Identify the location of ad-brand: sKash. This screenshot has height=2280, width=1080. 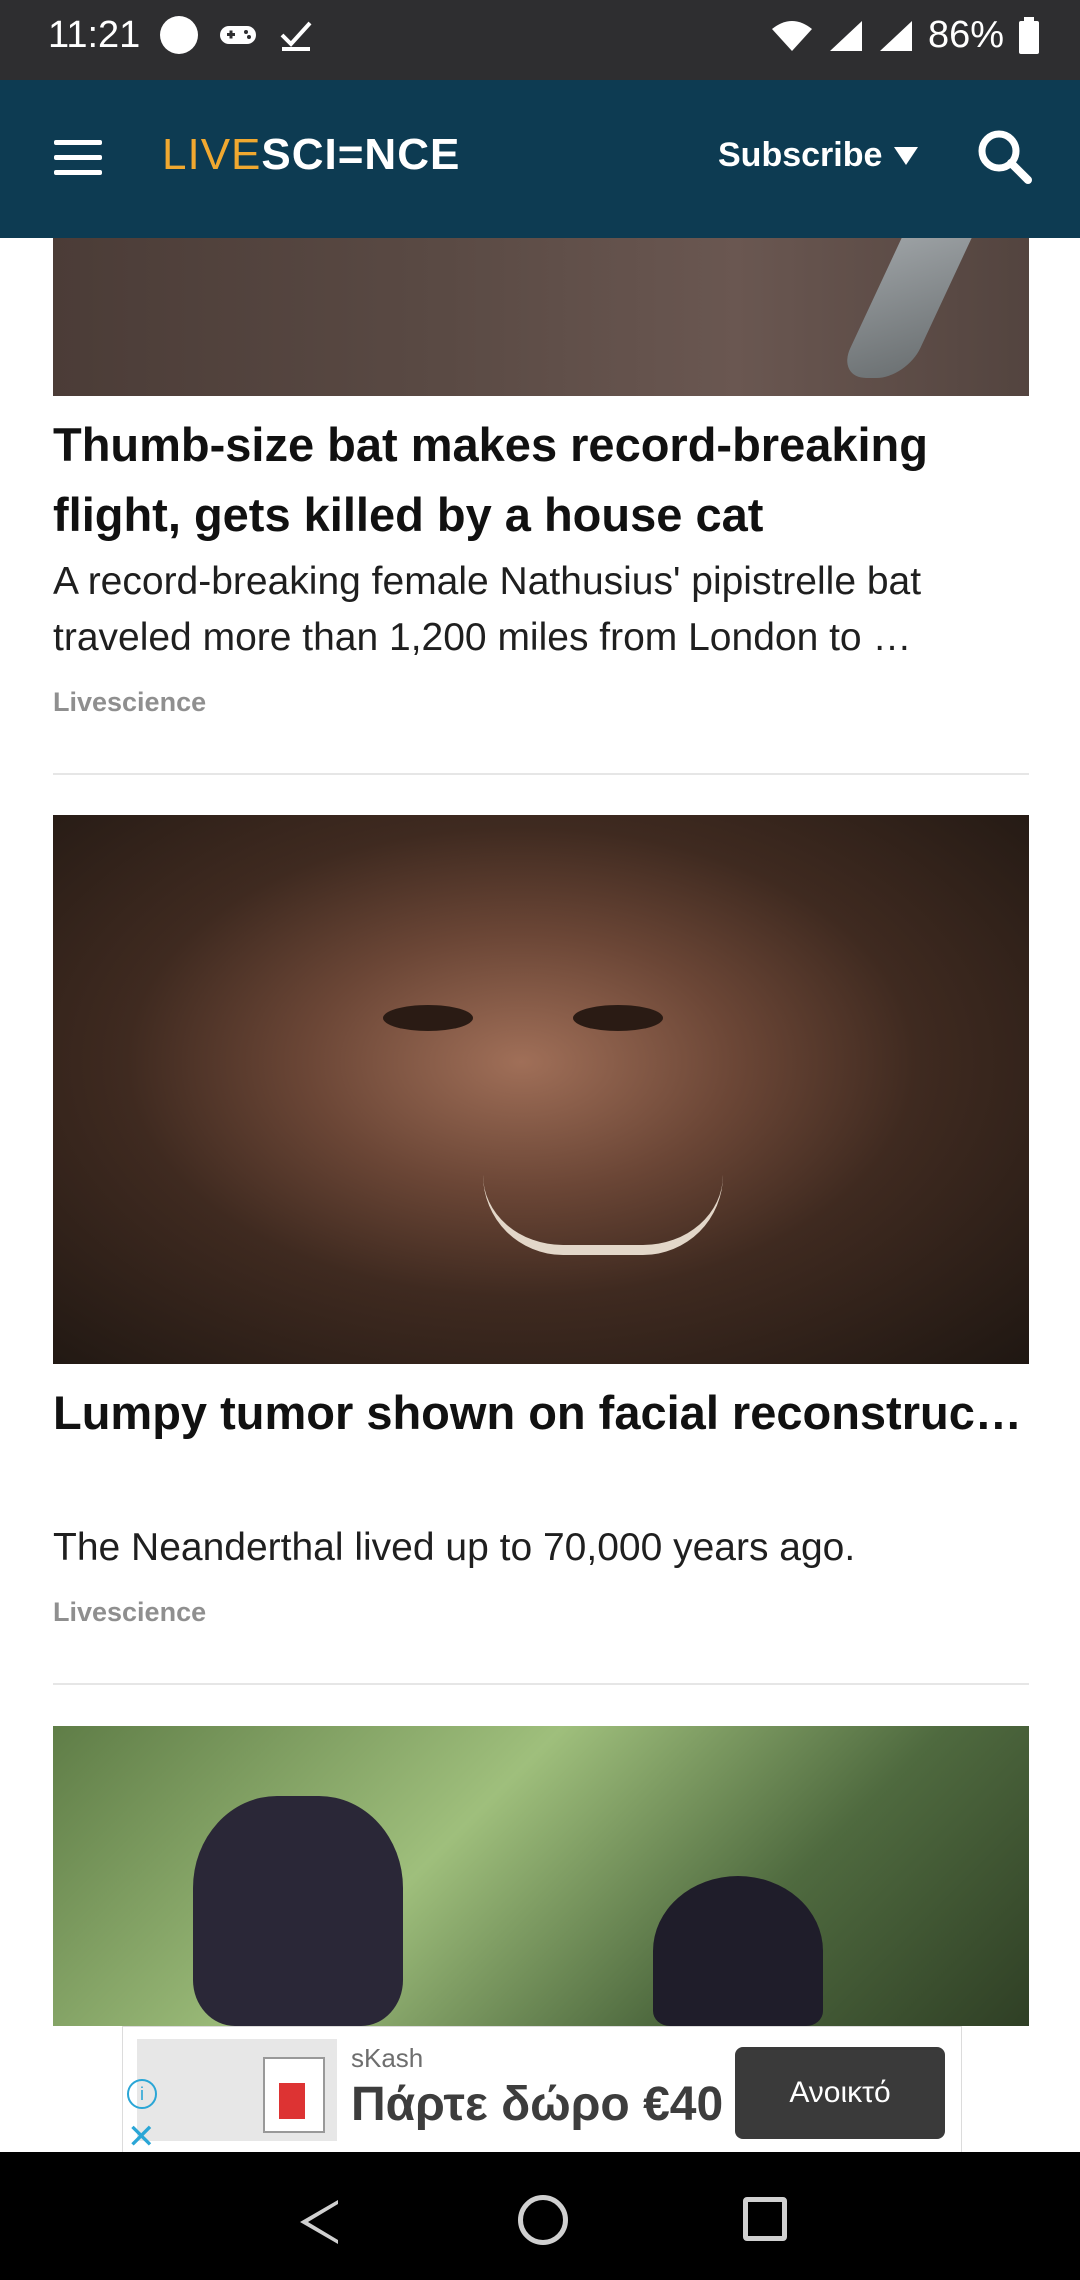
(387, 2058).